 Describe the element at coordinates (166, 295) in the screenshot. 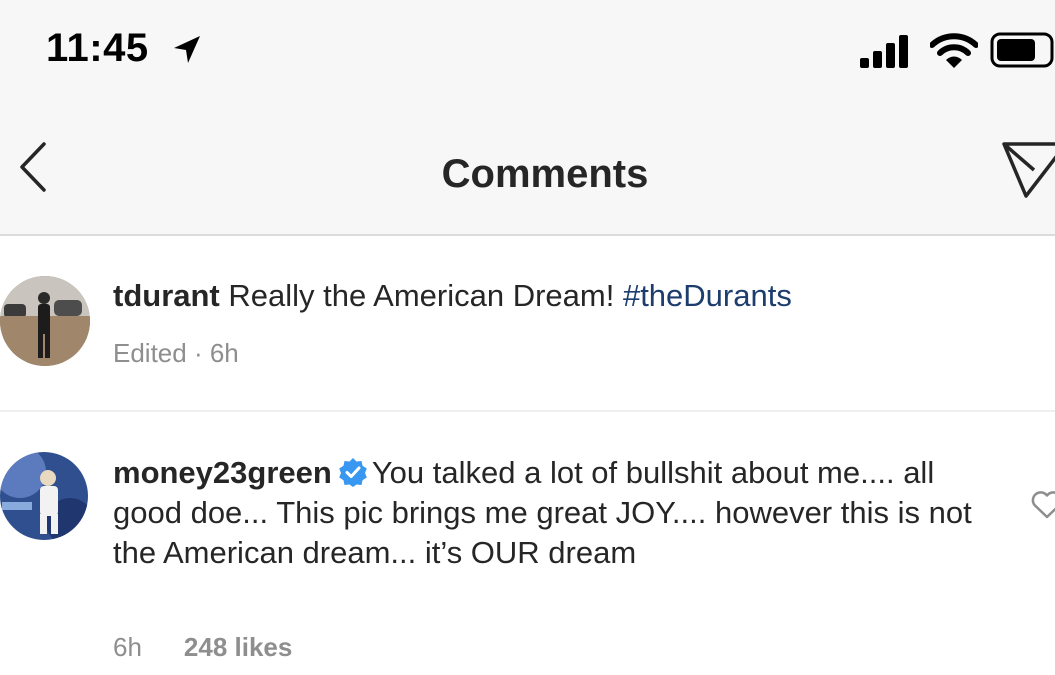

I see `username-link: tdurant` at that location.